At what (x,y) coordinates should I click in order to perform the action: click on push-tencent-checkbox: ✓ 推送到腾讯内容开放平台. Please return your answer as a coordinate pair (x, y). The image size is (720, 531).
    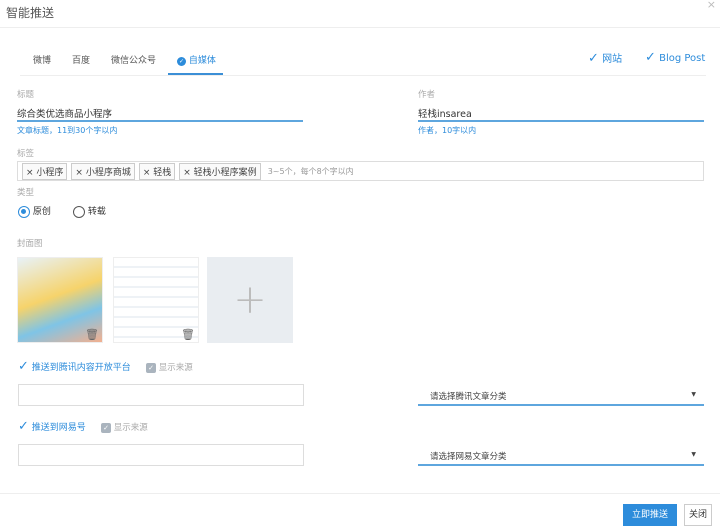
    Looking at the image, I should click on (74, 366).